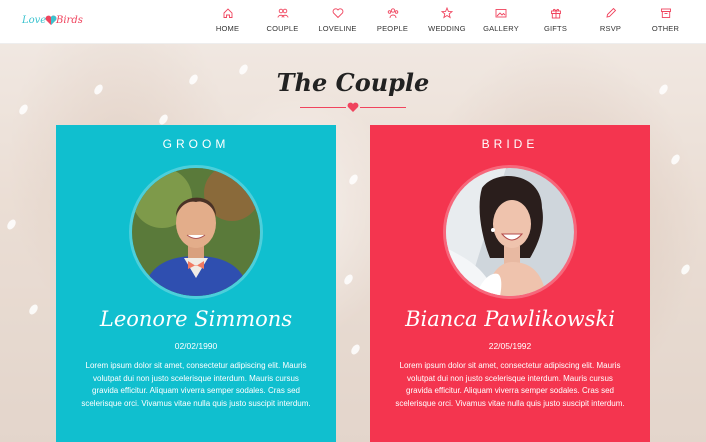  Describe the element at coordinates (54, 22) in the screenshot. I see `site-logo: Love Birds` at that location.